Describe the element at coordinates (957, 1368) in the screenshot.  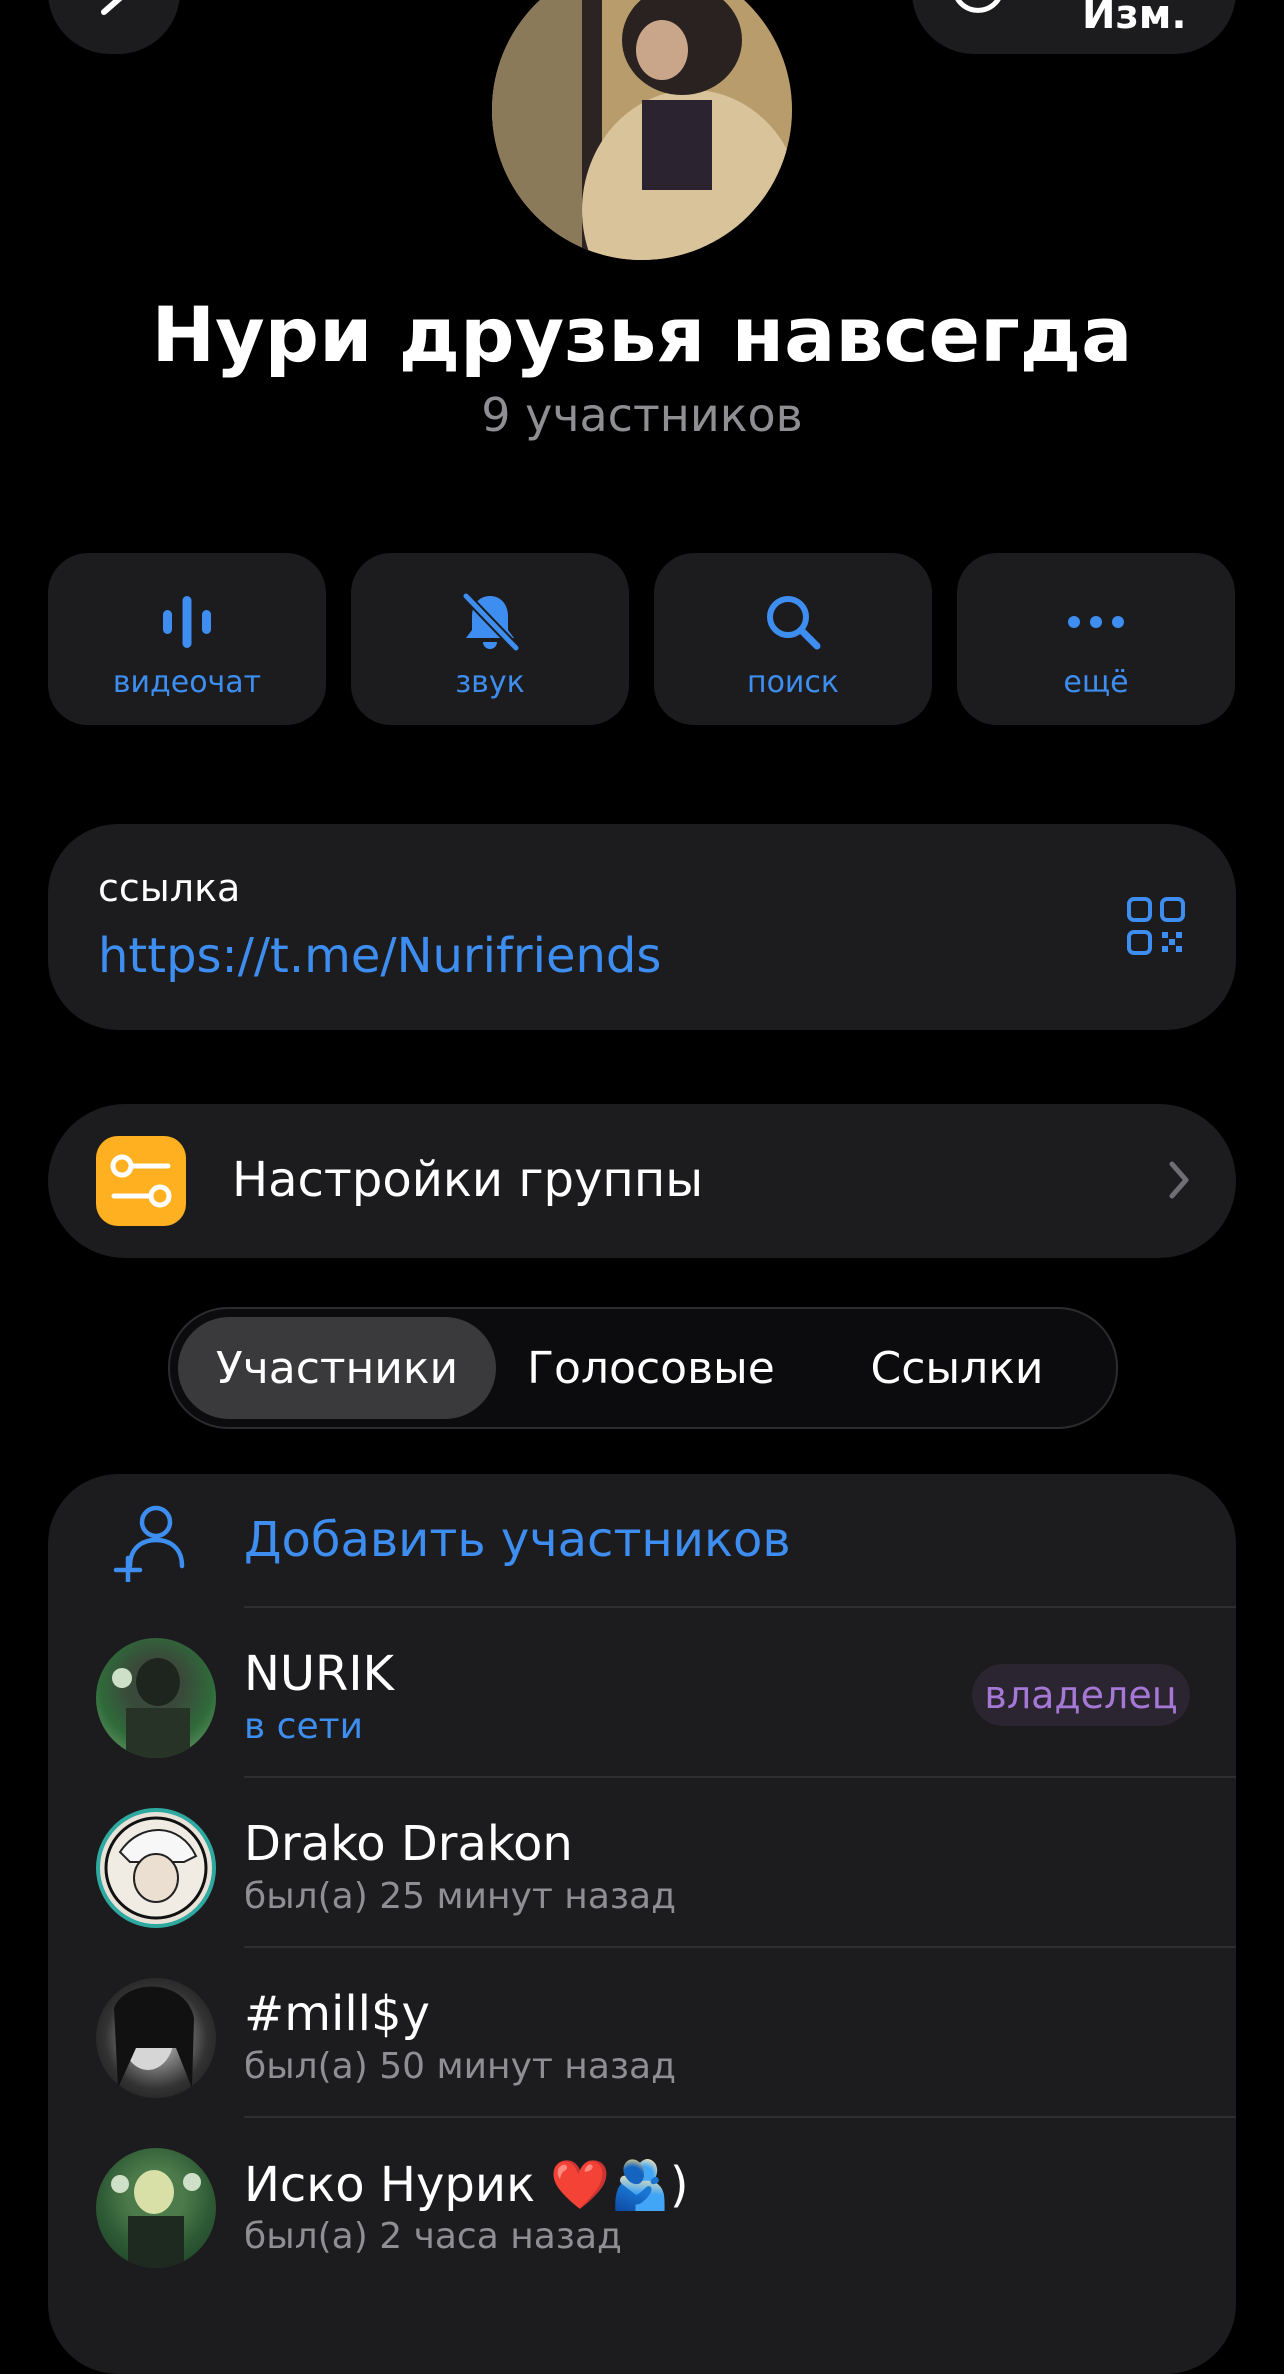
I see `tab-links: Ссылки` at that location.